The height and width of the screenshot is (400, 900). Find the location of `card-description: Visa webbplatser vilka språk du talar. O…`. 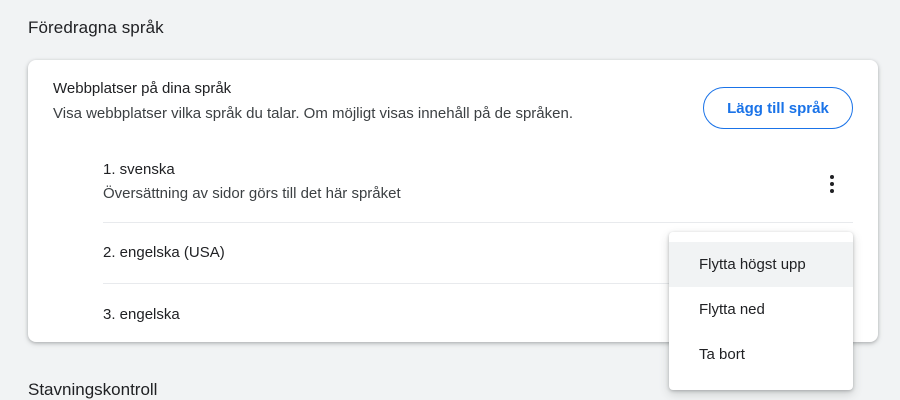

card-description: Visa webbplatser vilka språk du talar. O… is located at coordinates (313, 113).